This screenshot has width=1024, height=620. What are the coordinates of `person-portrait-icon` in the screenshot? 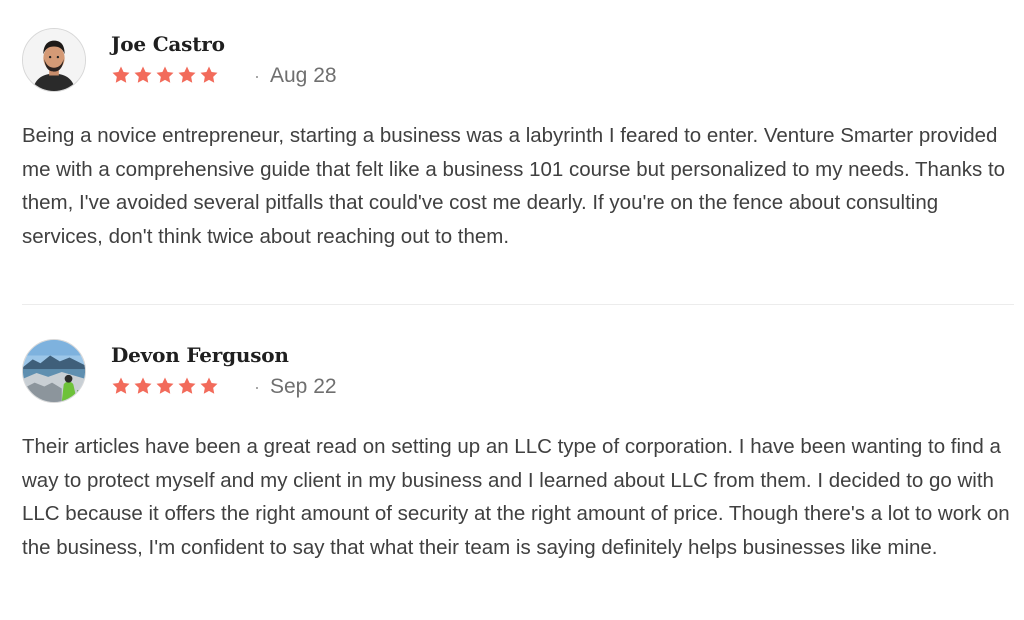 It's located at (54, 60).